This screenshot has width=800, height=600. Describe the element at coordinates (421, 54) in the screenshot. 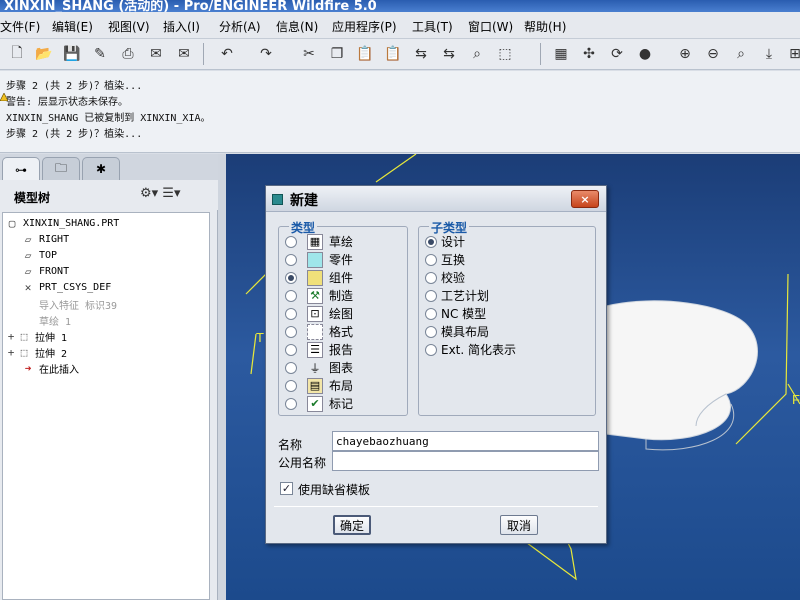

I see `regenerate-icon: ⇆` at that location.